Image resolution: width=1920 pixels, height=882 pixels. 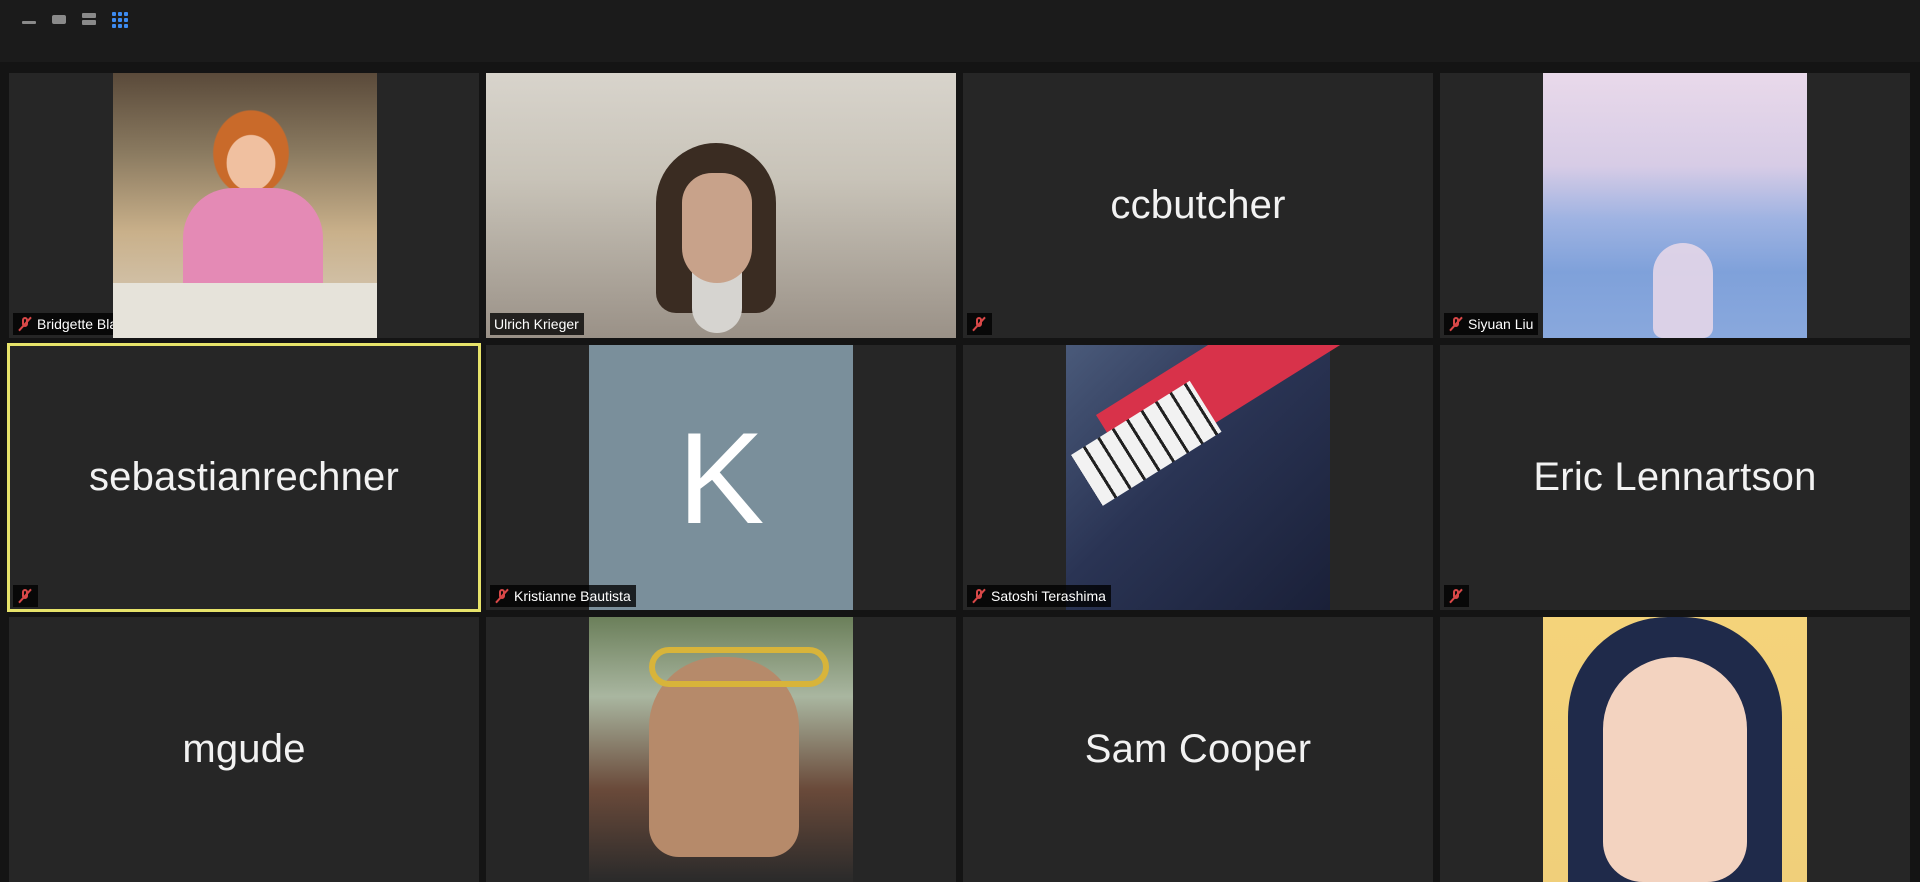 I want to click on participant-tile: Eric Lennartson, so click(x=1675, y=477).